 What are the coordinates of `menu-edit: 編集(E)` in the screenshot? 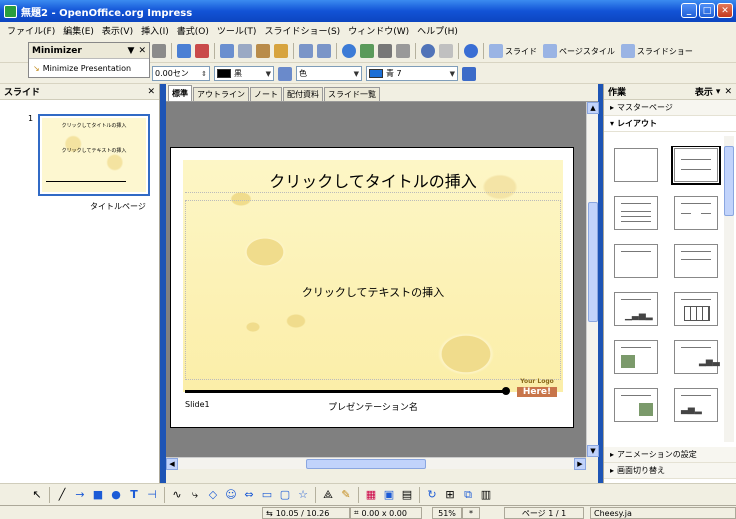 It's located at (78, 30).